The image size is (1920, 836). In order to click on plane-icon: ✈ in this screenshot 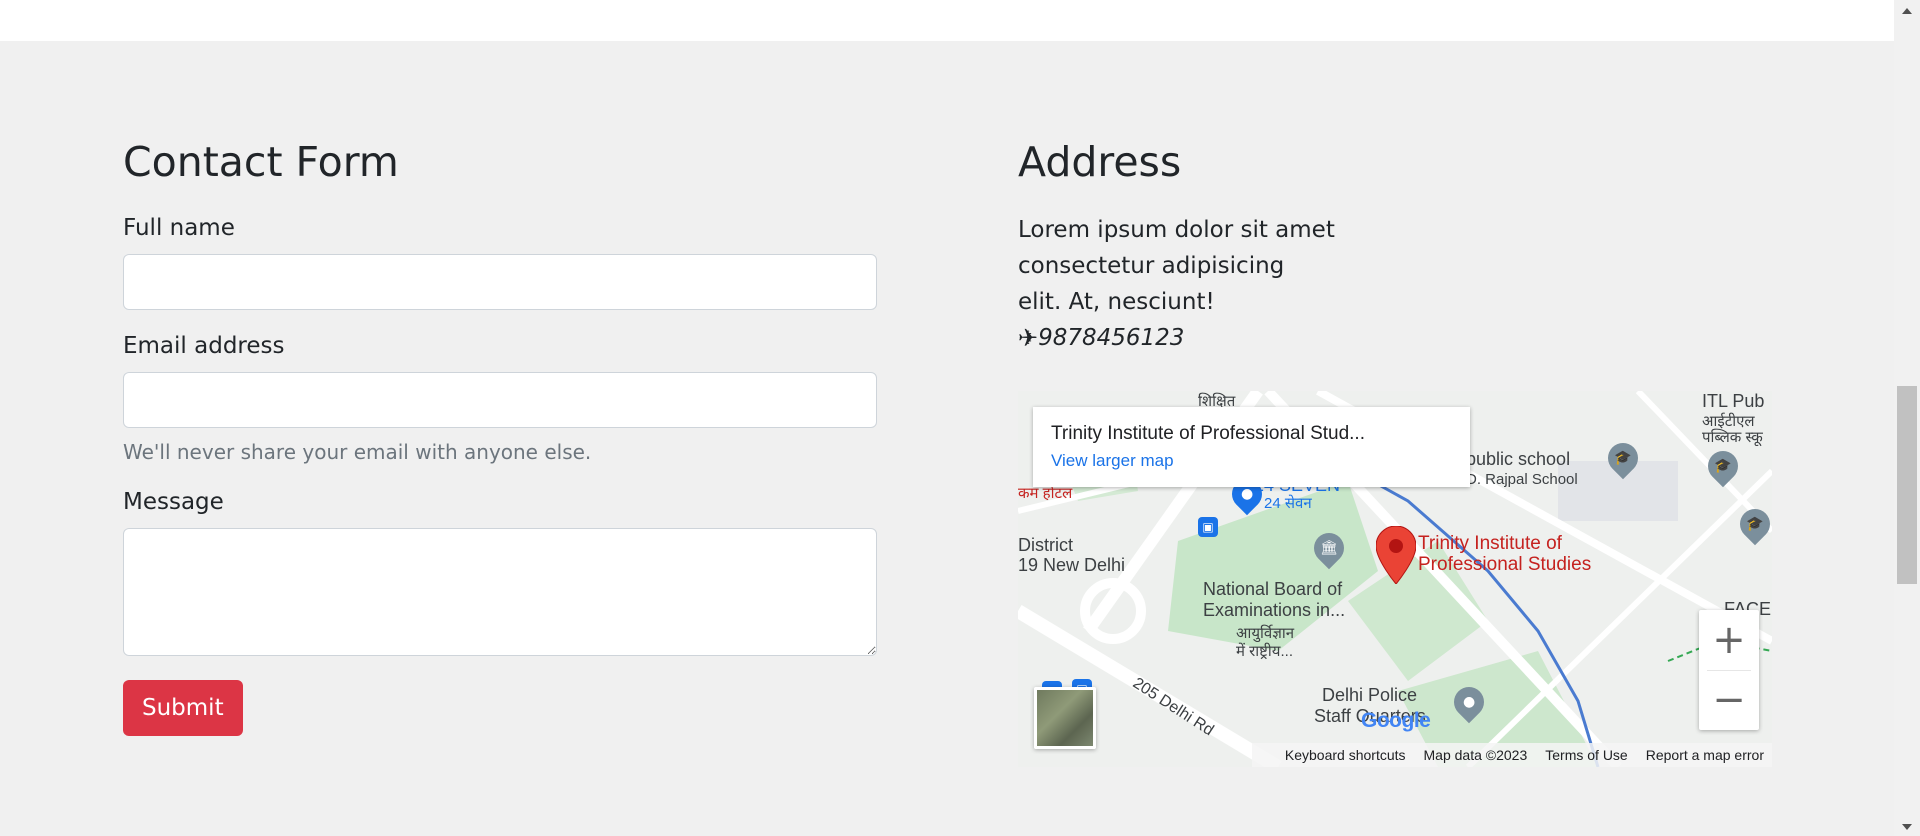, I will do `click(1028, 338)`.